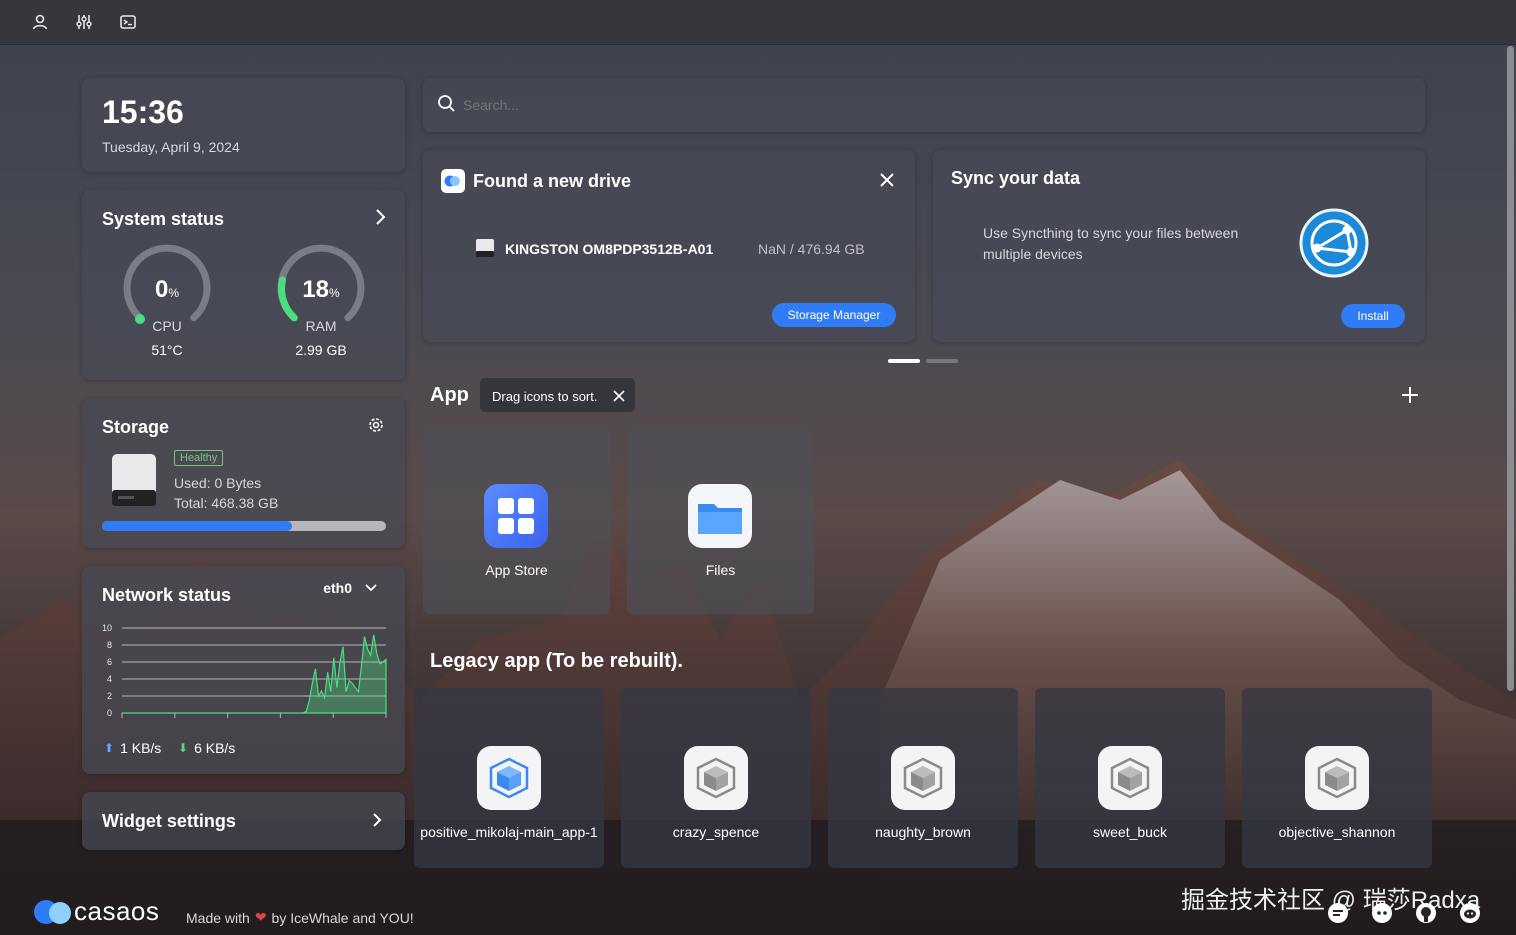 The width and height of the screenshot is (1516, 935). Describe the element at coordinates (243, 821) in the screenshot. I see `widget-settings-button: Widget settings` at that location.